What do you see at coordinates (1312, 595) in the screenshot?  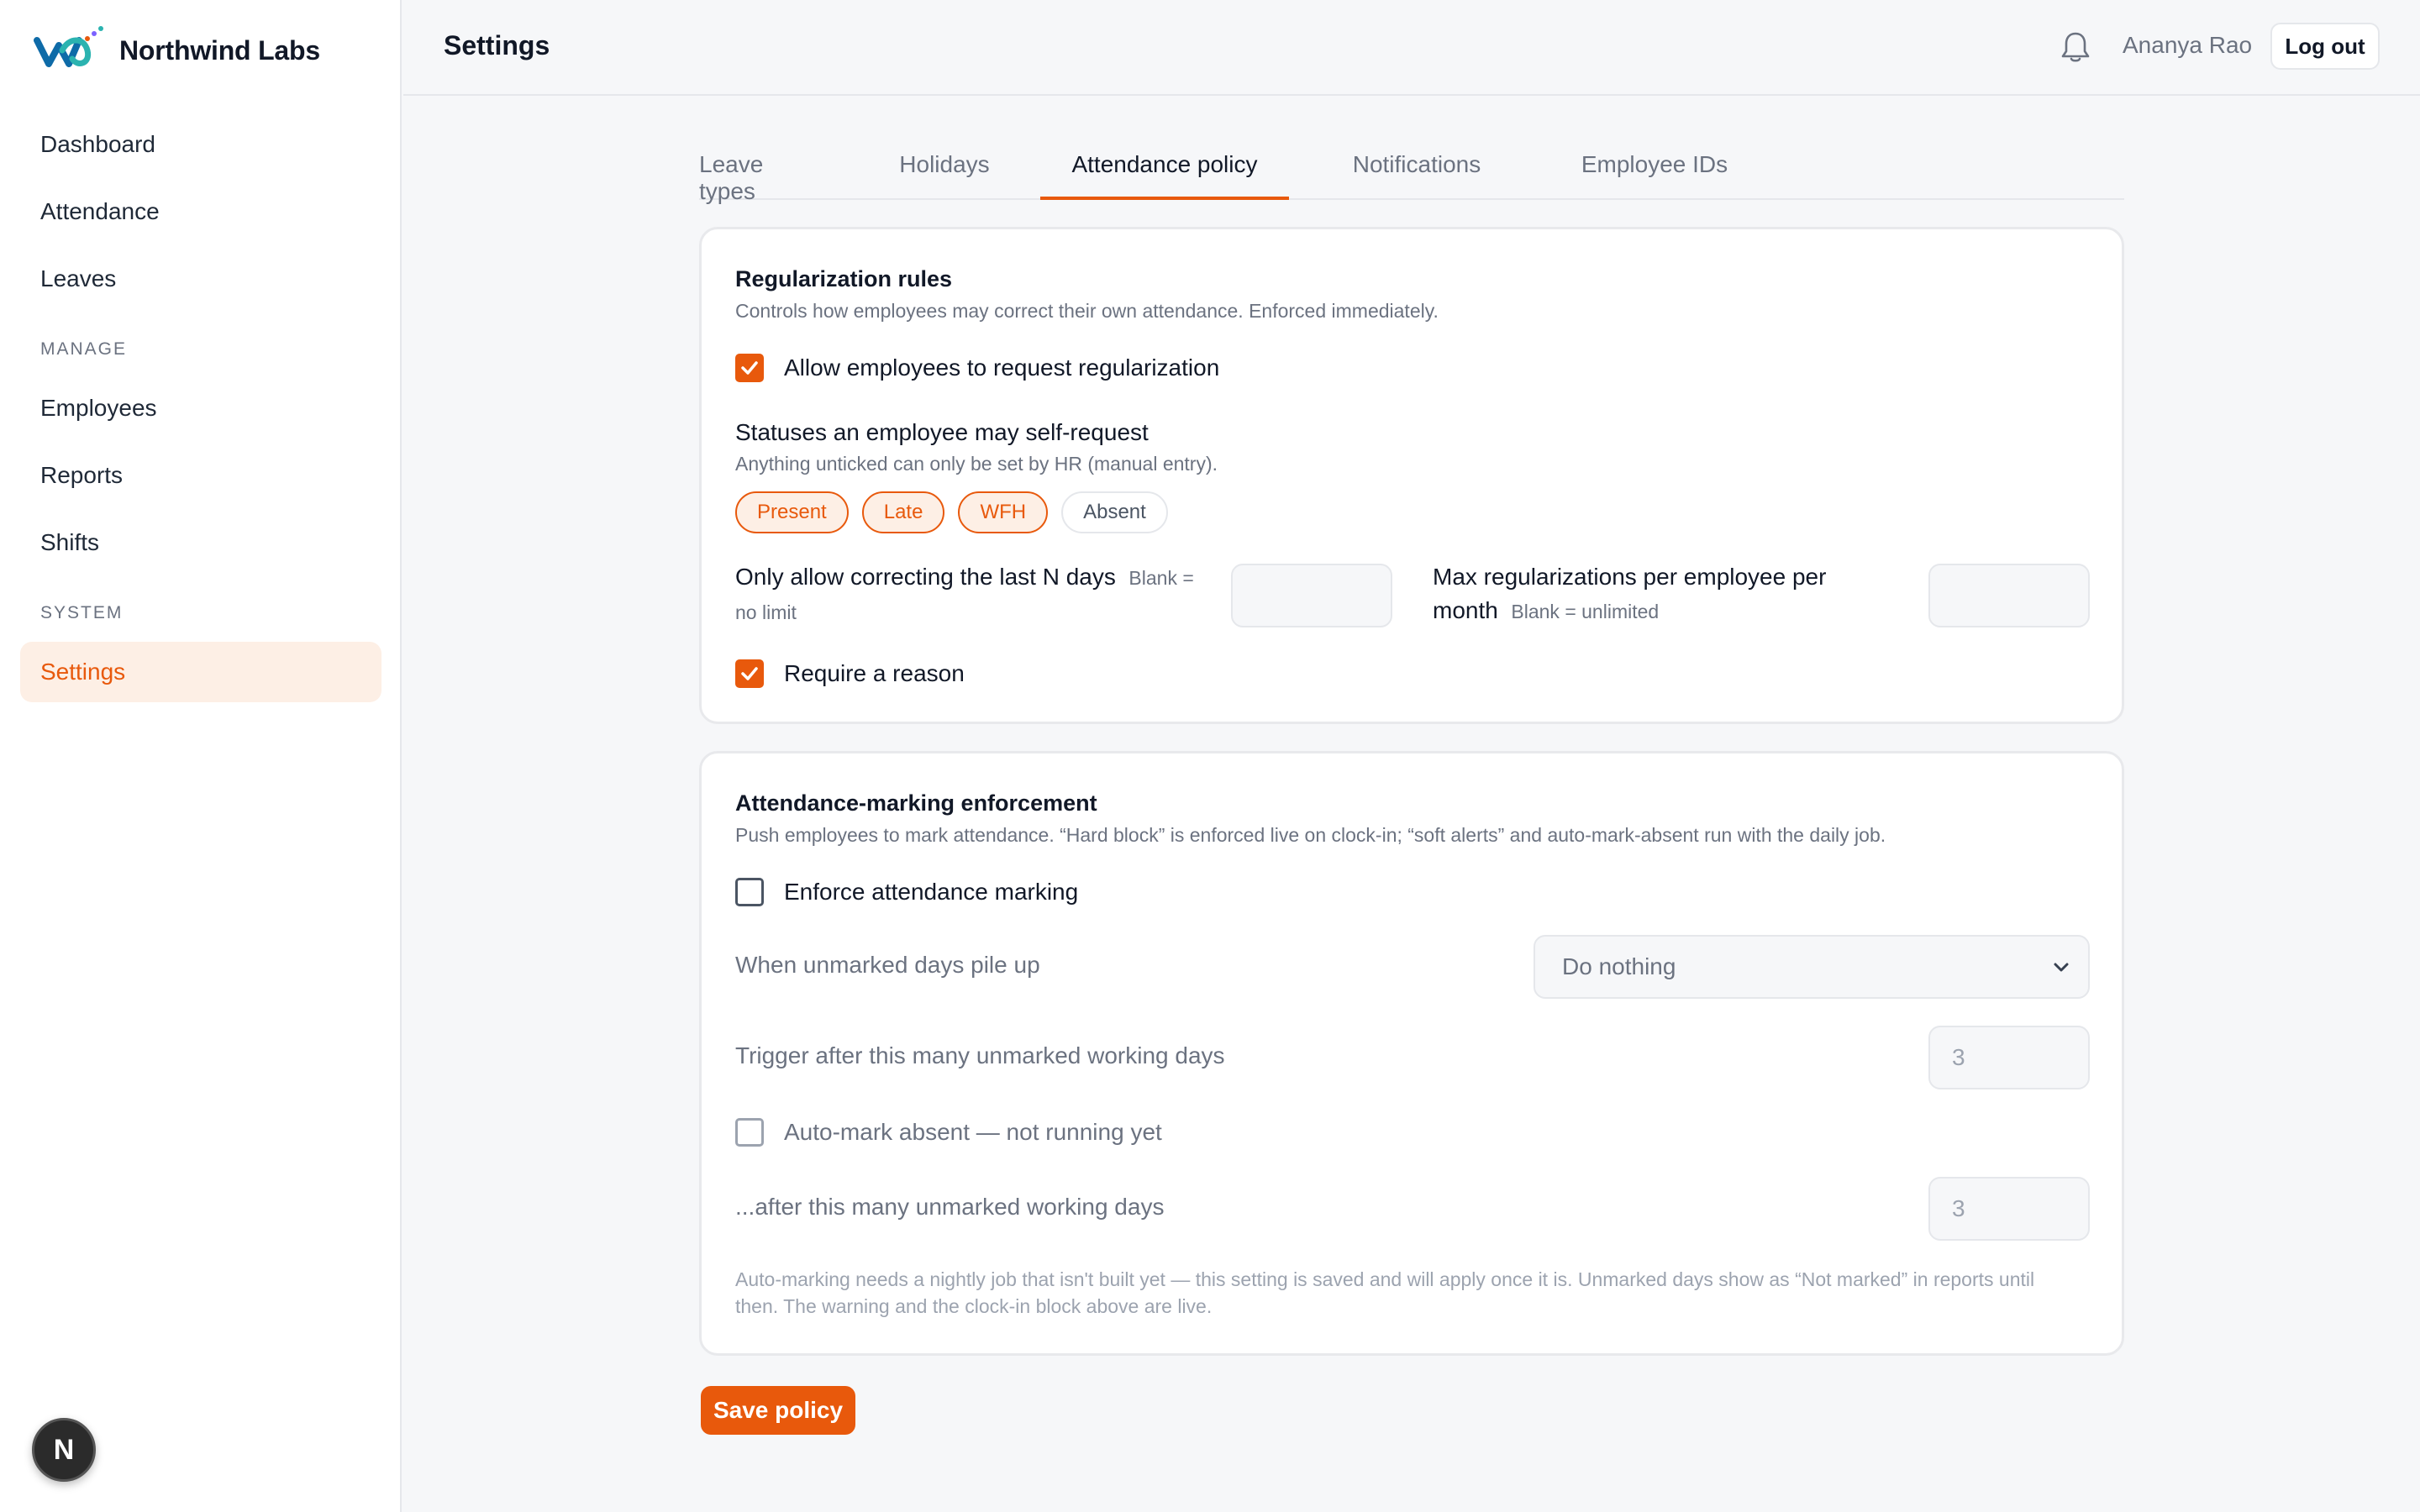 I see `last-n-days-input` at bounding box center [1312, 595].